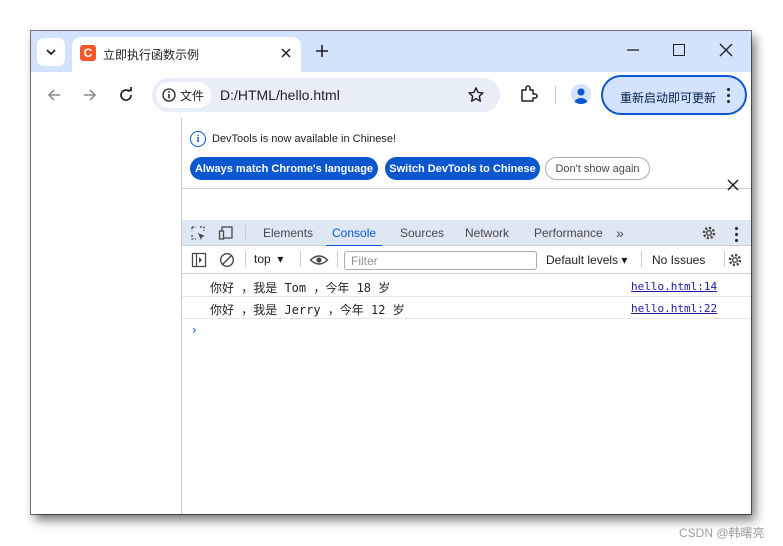 The image size is (783, 546). I want to click on log-levels-label: Default levels, so click(582, 260).